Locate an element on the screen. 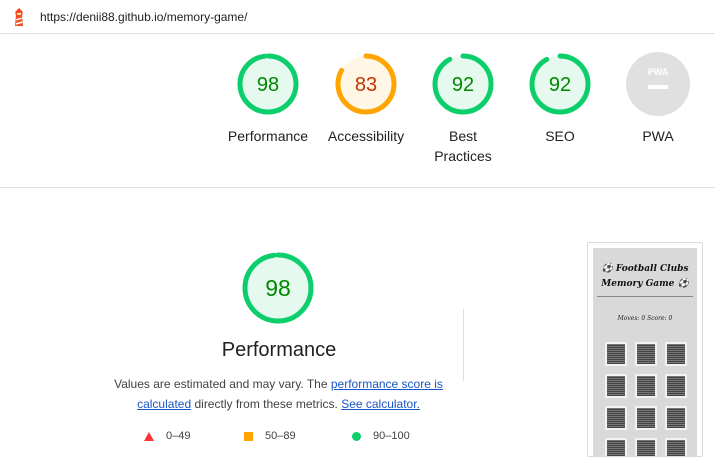  note-text-prefix: Values are estimated and may vary. The is located at coordinates (222, 384).